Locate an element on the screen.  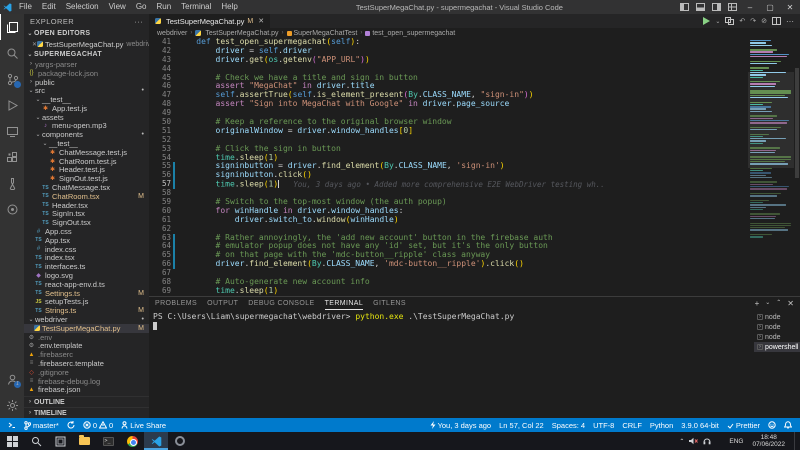
tree-item-firebase-json: ▲ firebase.json is located at coordinates (86, 389).